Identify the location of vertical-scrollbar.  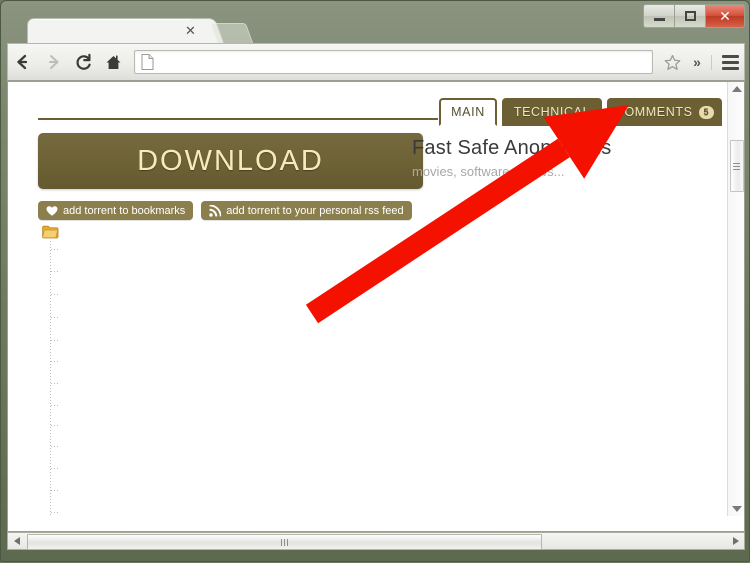
(735, 299).